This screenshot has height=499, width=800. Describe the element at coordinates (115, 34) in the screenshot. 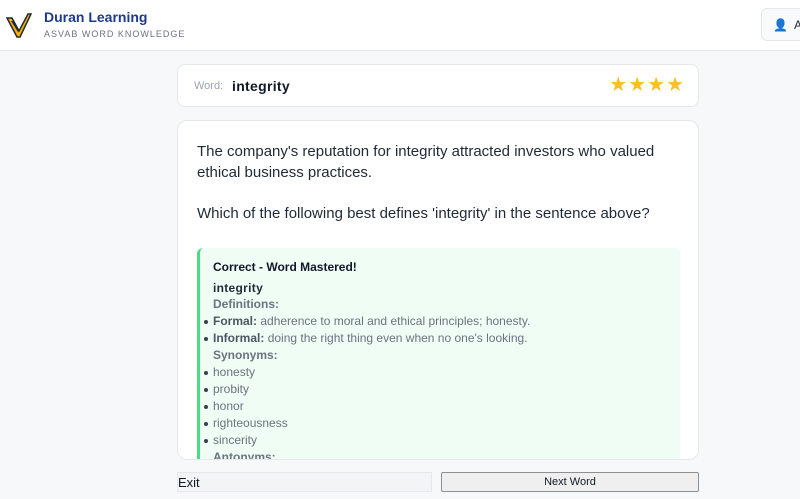

I see `app-subtitle: ASVAB WORD KNOWLEDGE` at that location.